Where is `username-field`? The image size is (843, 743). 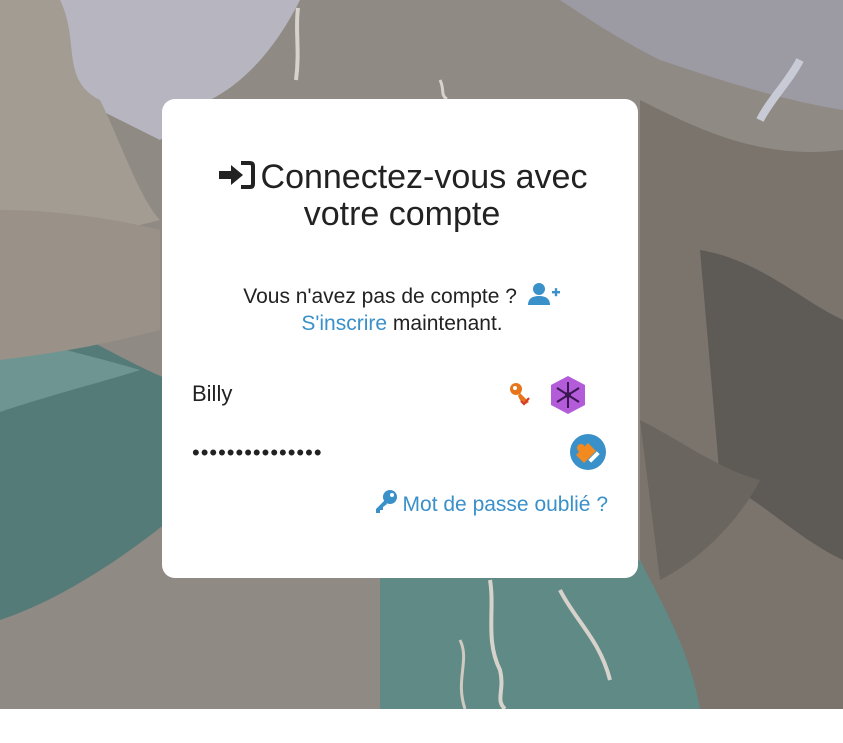 username-field is located at coordinates (400, 394).